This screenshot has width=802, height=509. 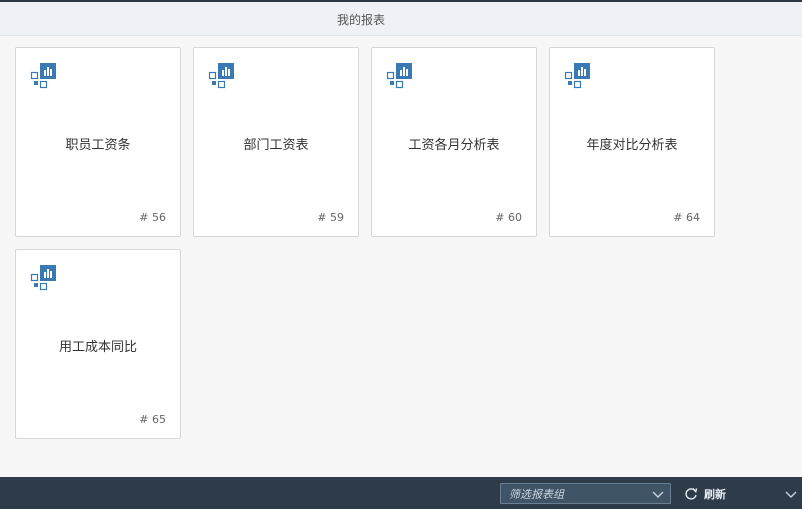 I want to click on report-tile: 年度对比分析表 # 64, so click(x=632, y=142).